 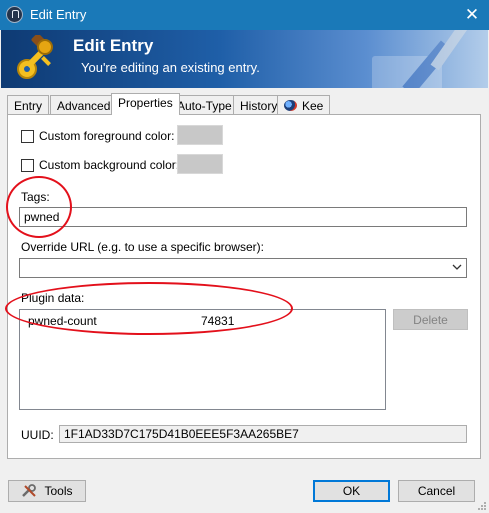 I want to click on override-url-combo, so click(x=243, y=268).